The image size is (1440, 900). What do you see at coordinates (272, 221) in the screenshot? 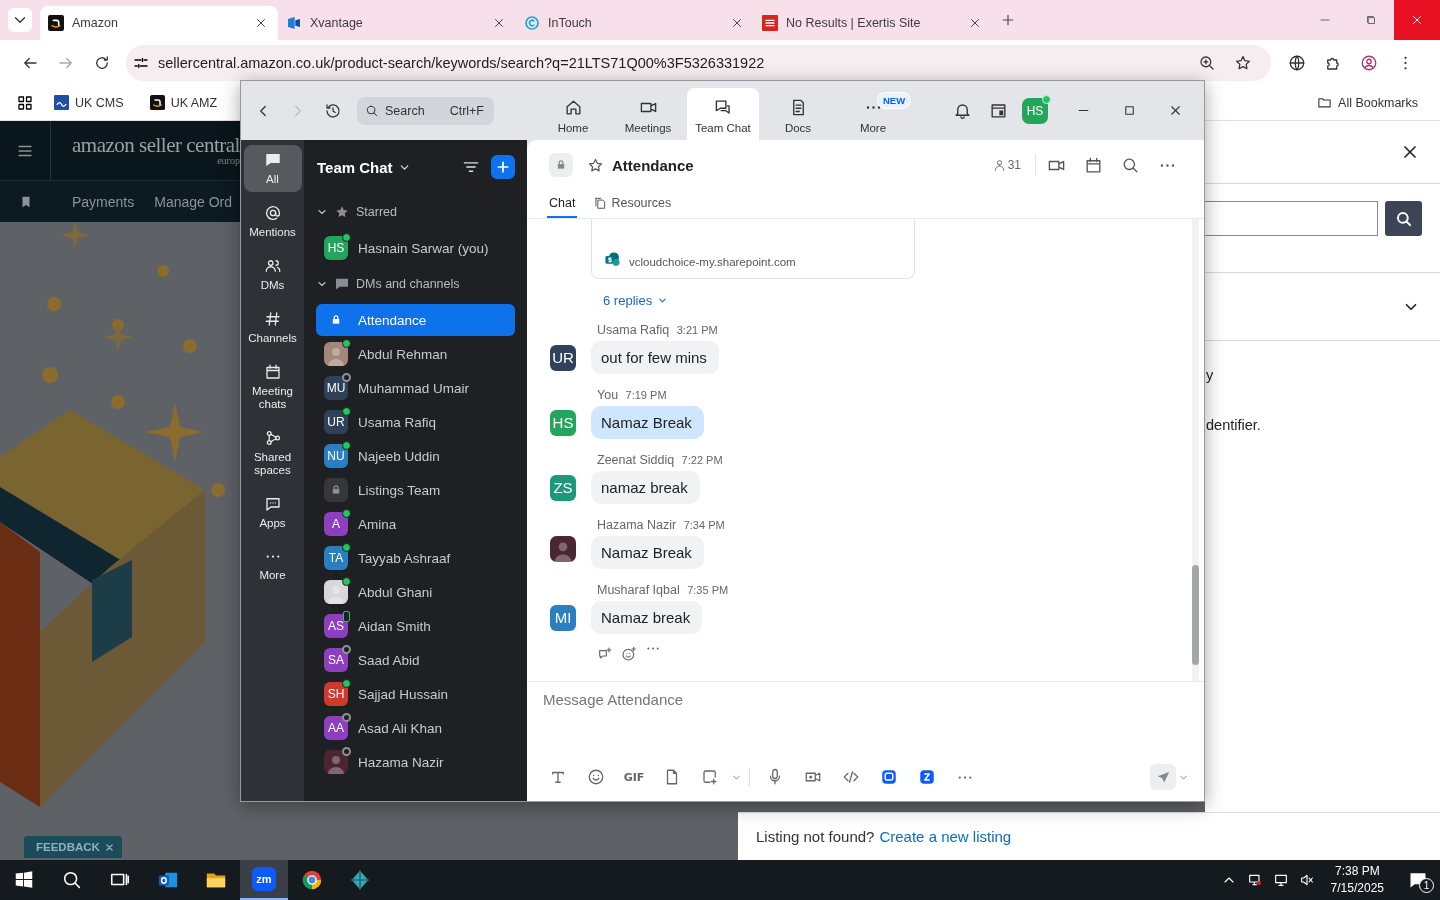
I see `sidebar-item: Mentions` at bounding box center [272, 221].